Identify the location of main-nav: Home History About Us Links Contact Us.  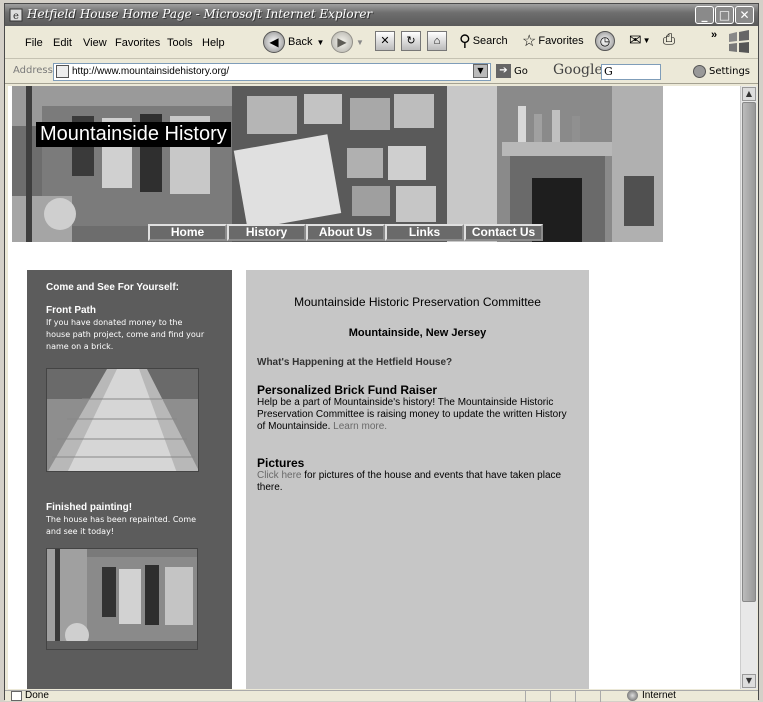
(345, 232).